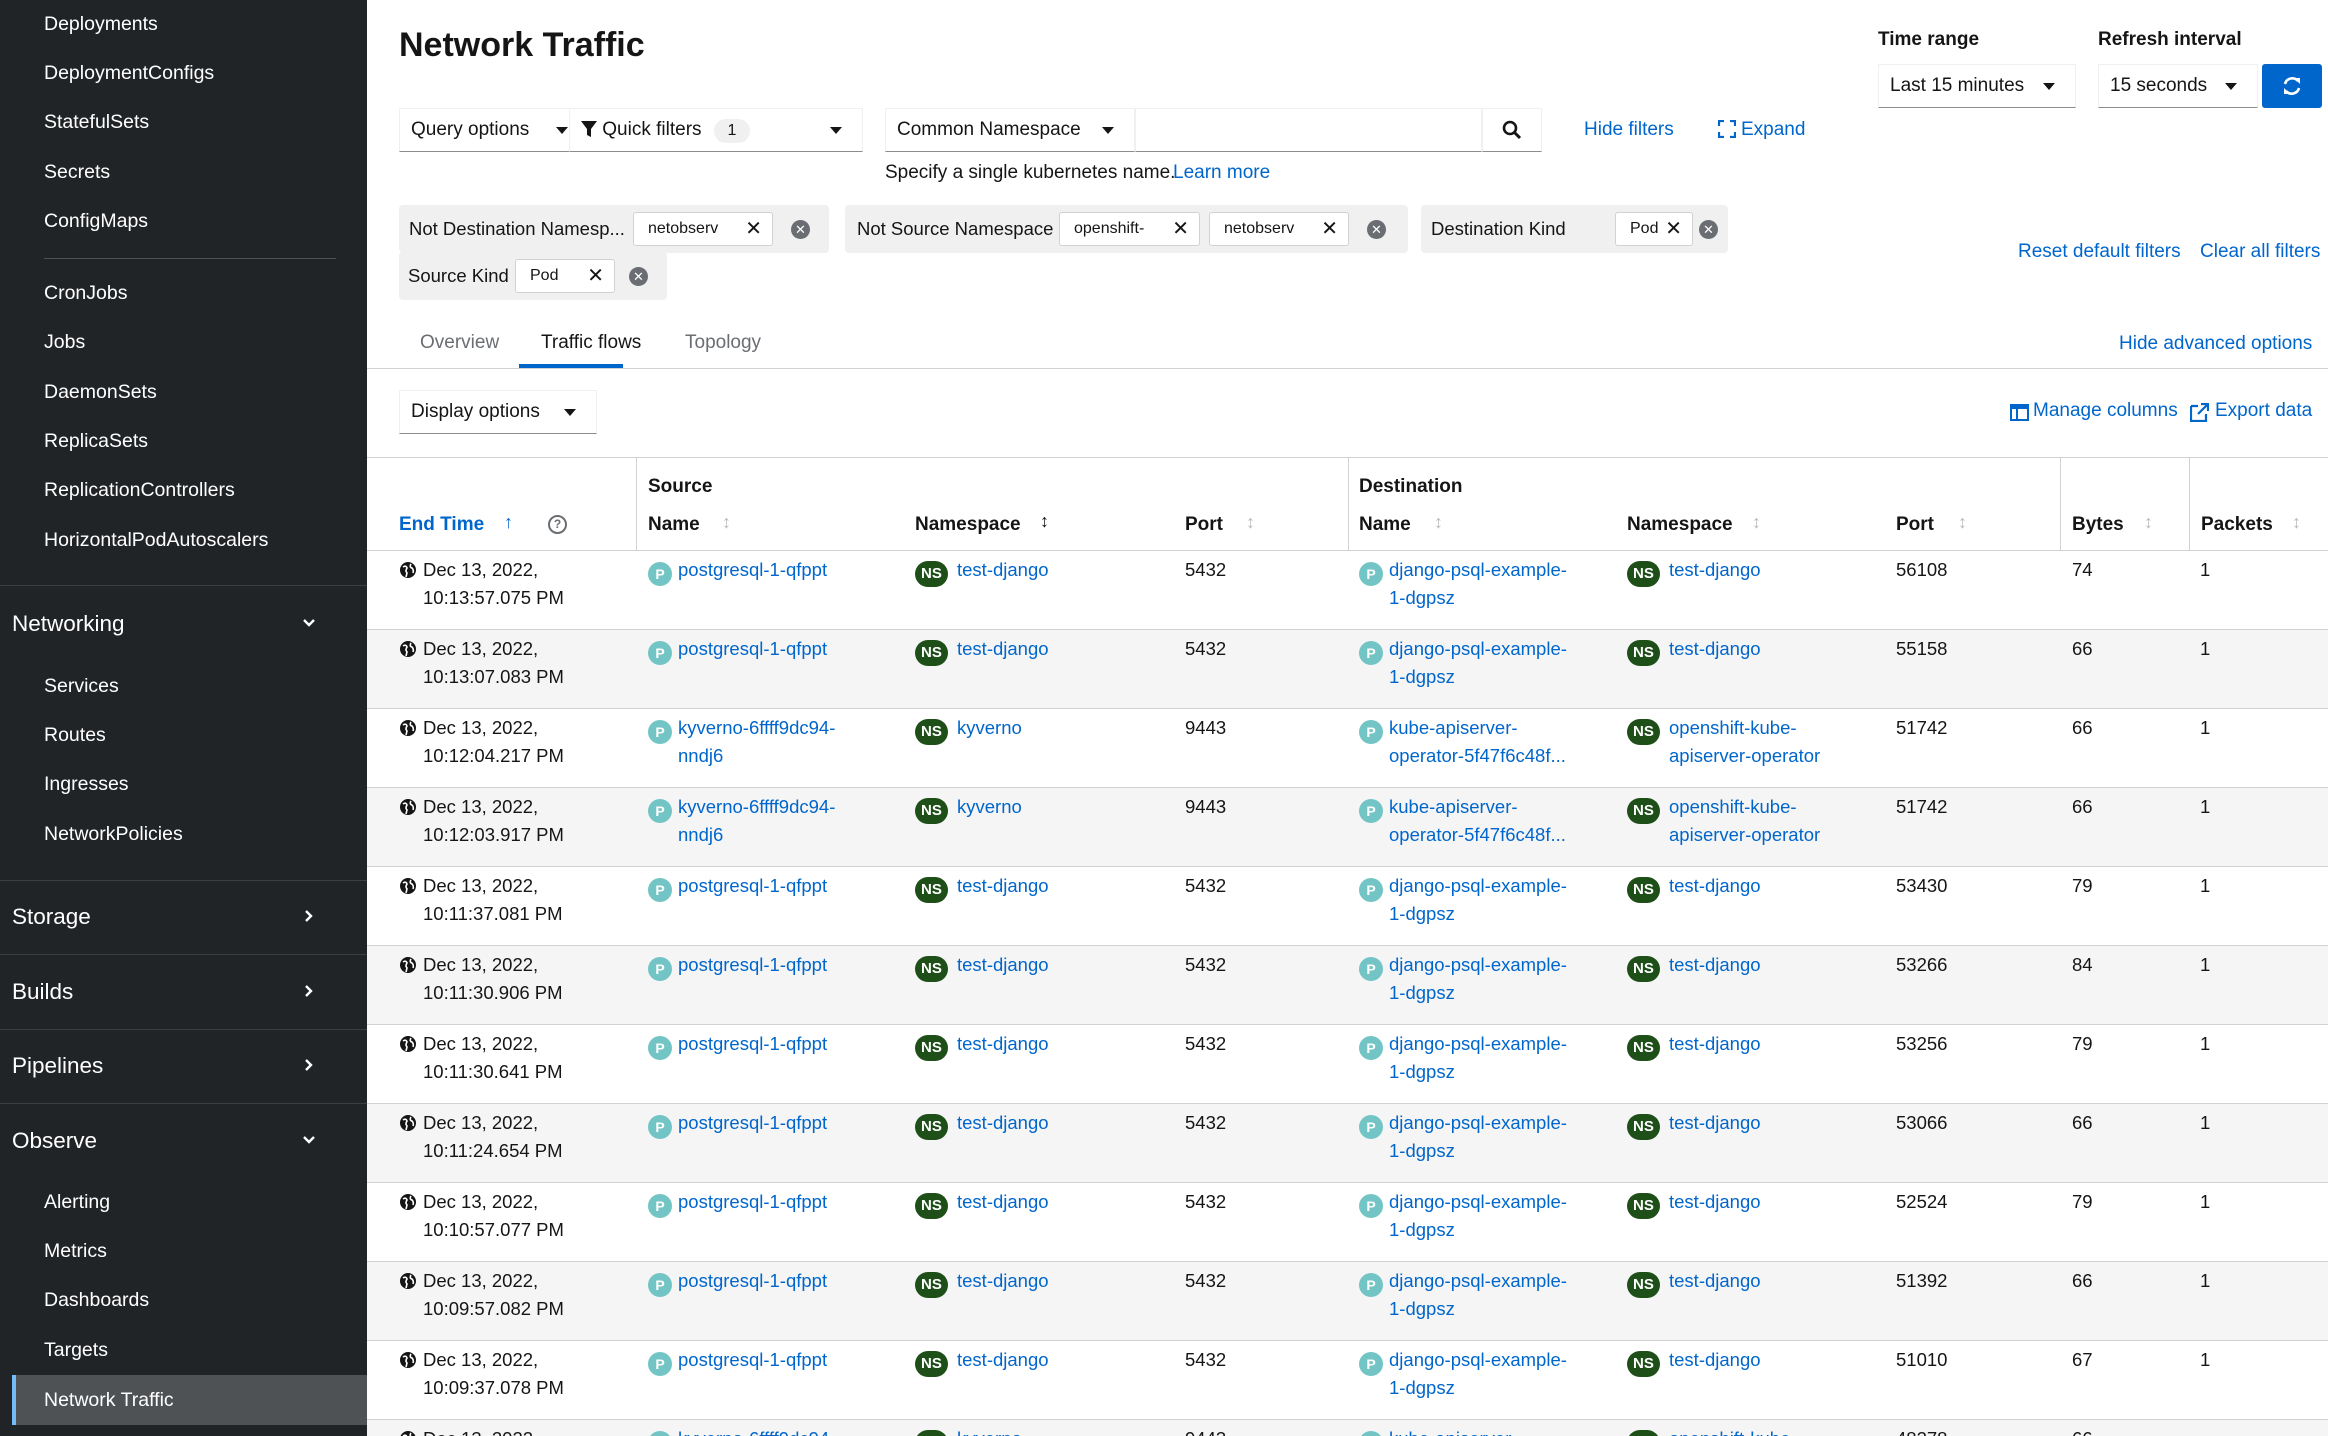 The image size is (2328, 1436). I want to click on filter-chip: Pod ✕, so click(565, 276).